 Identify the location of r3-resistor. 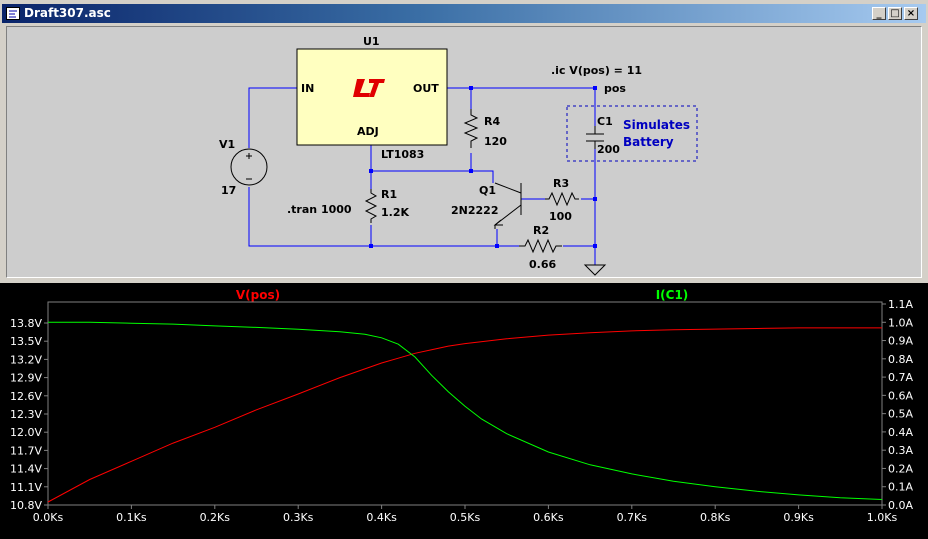
(562, 199).